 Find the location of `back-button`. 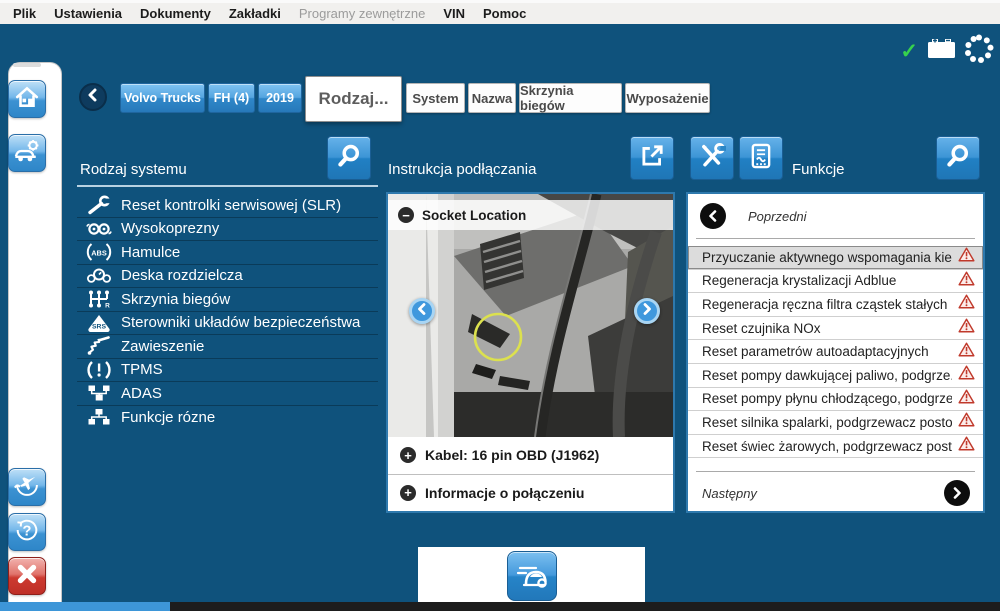

back-button is located at coordinates (93, 97).